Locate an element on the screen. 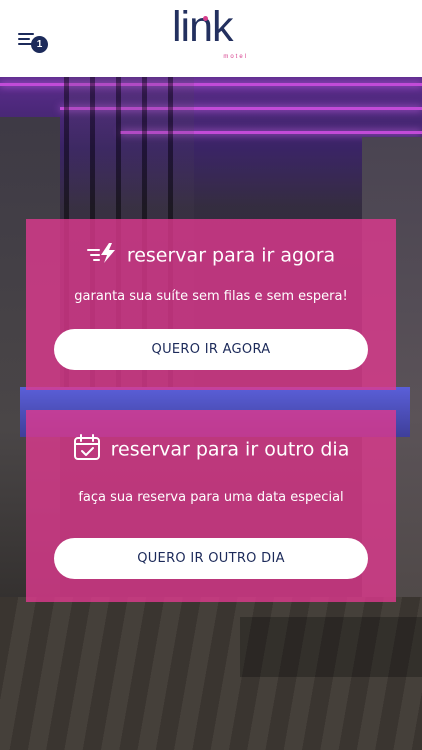  book-other-day-subtitle: faça sua reserva para uma data especial is located at coordinates (211, 497).